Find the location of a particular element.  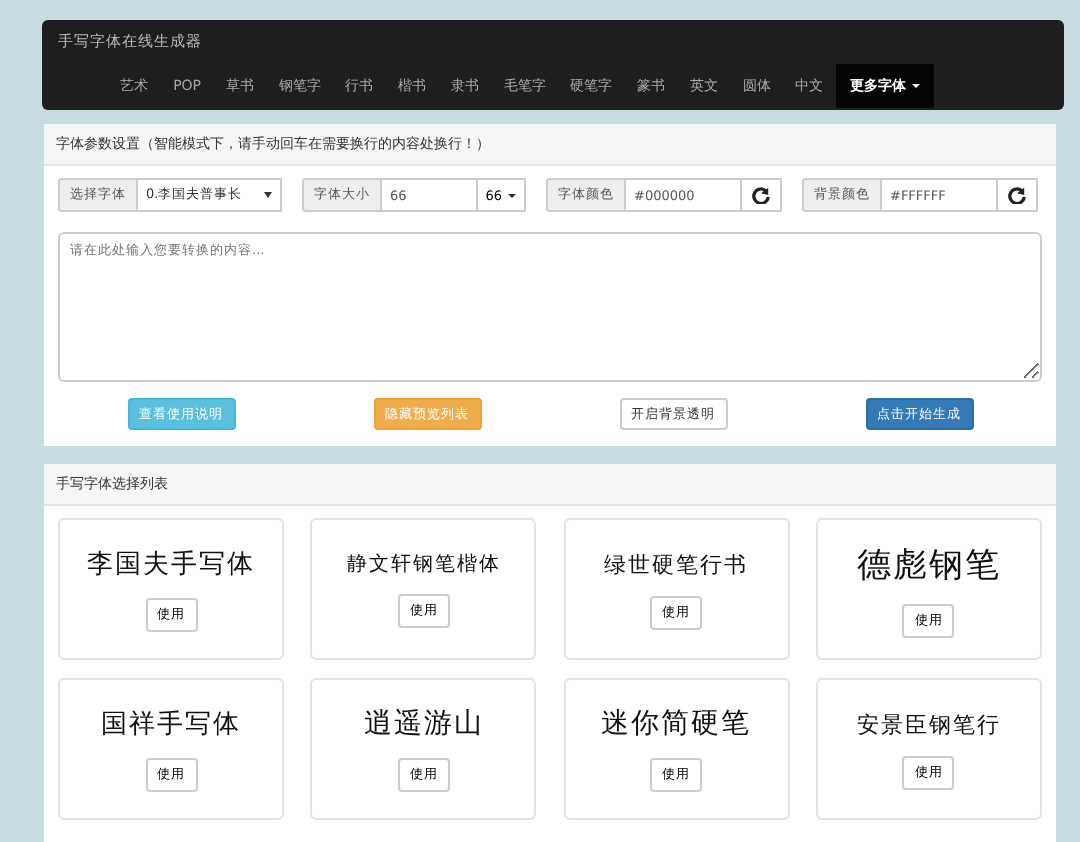

font-sample: 绿世硬笔行书 is located at coordinates (676, 564).